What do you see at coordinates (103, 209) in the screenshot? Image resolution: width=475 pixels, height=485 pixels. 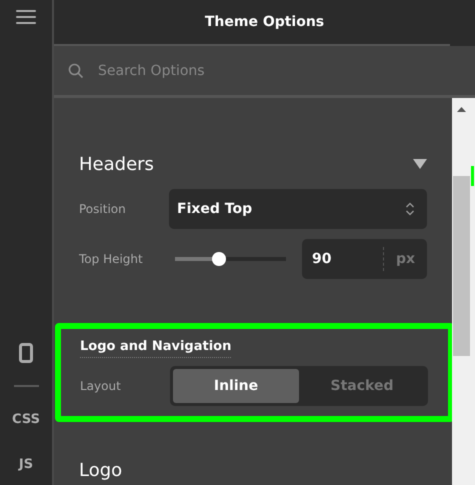 I see `field-label: Position` at bounding box center [103, 209].